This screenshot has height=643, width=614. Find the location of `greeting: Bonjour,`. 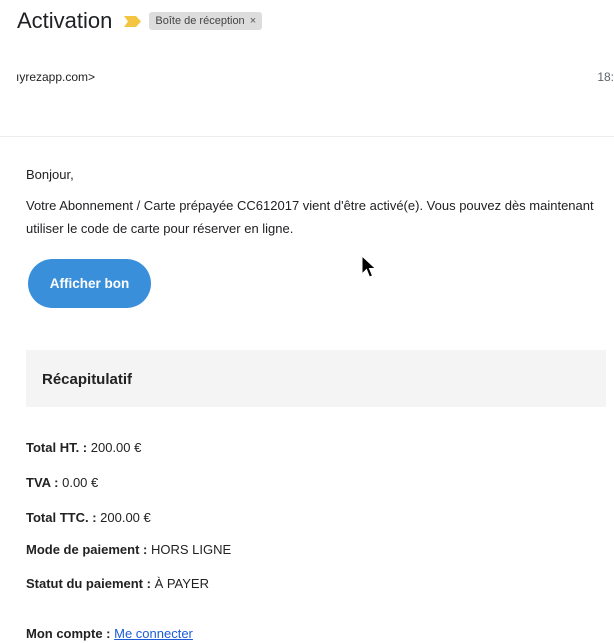

greeting: Bonjour, is located at coordinates (50, 174).